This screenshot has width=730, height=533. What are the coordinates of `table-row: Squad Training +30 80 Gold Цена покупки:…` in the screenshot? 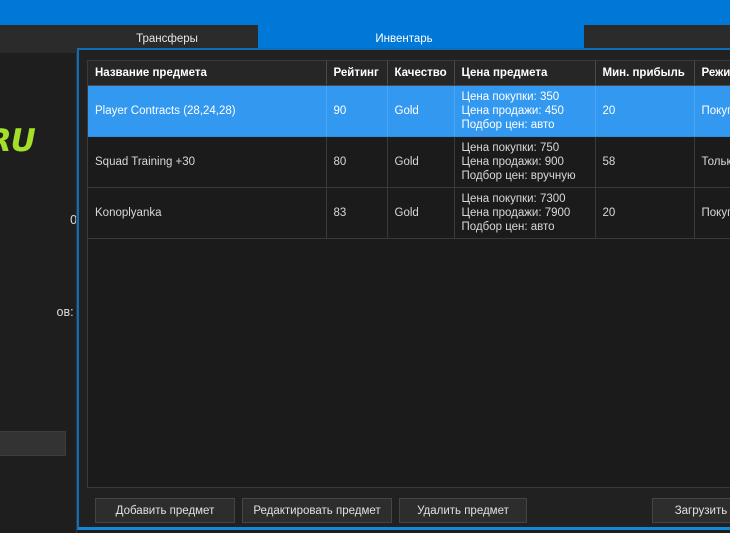 It's located at (409, 162).